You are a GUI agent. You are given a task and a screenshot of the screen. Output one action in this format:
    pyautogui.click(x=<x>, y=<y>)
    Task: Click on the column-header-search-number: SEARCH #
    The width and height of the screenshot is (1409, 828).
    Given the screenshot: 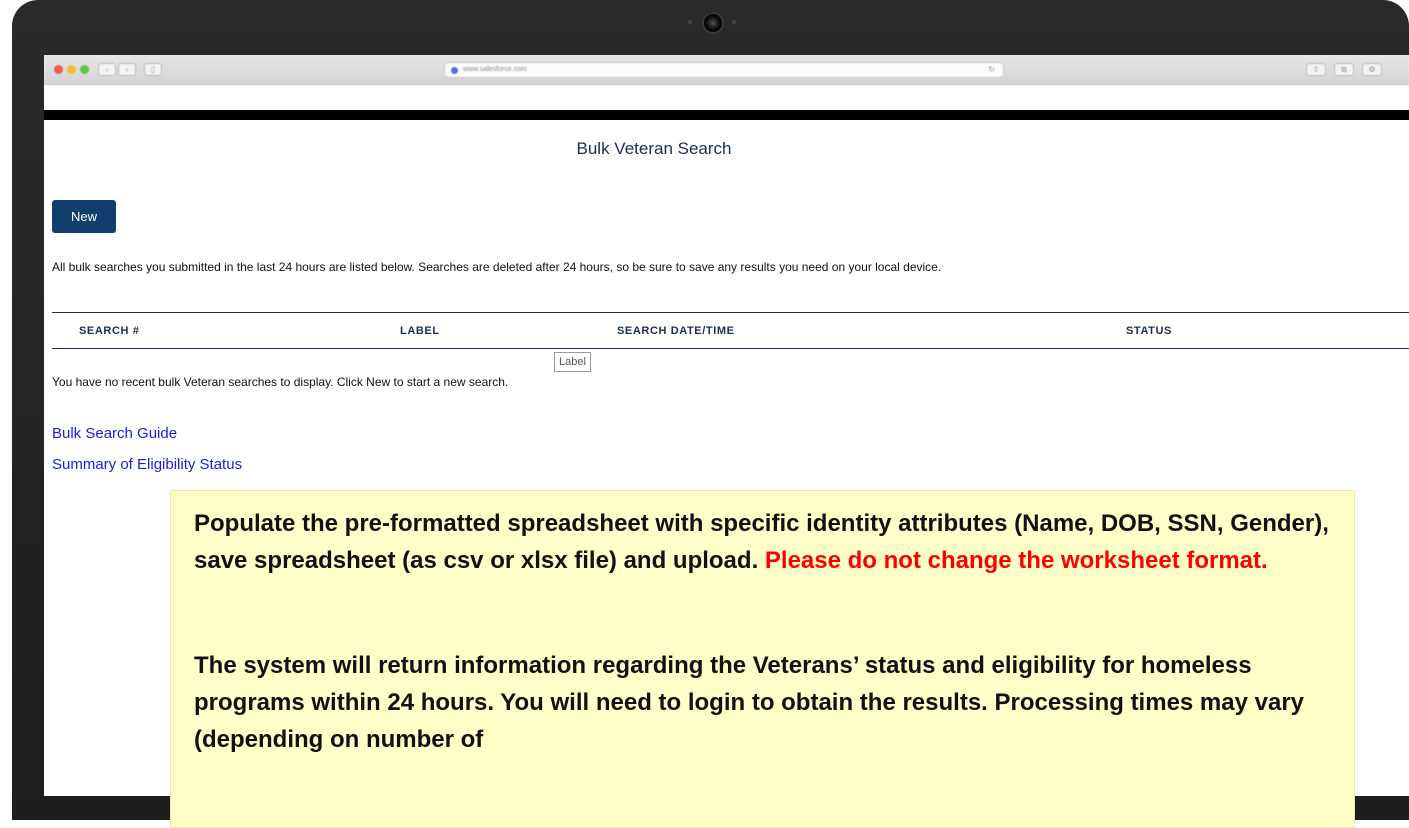 What is the action you would take?
    pyautogui.click(x=109, y=331)
    